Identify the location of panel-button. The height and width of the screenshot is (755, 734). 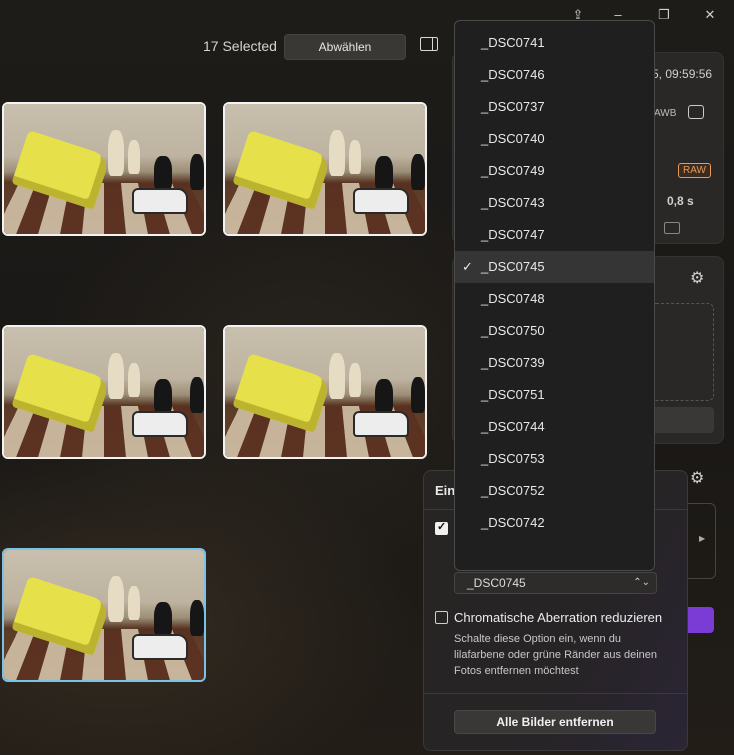
(682, 420).